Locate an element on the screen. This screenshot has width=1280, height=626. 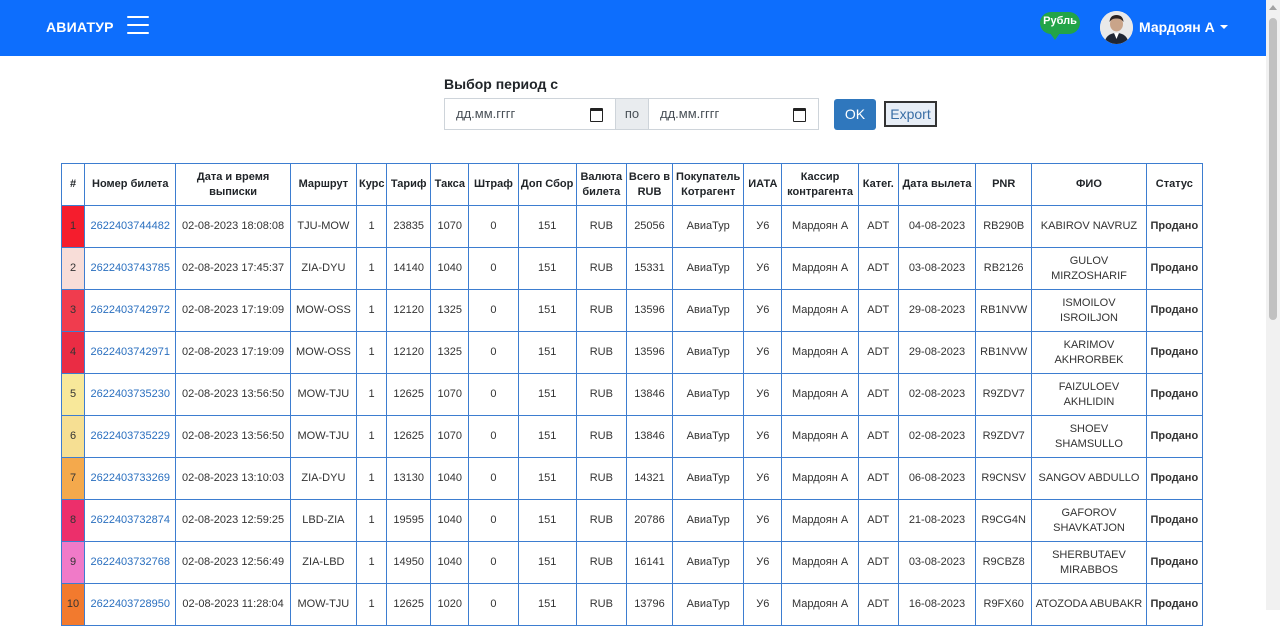
date-to-placeholder: дд.мм.гггг is located at coordinates (690, 113).